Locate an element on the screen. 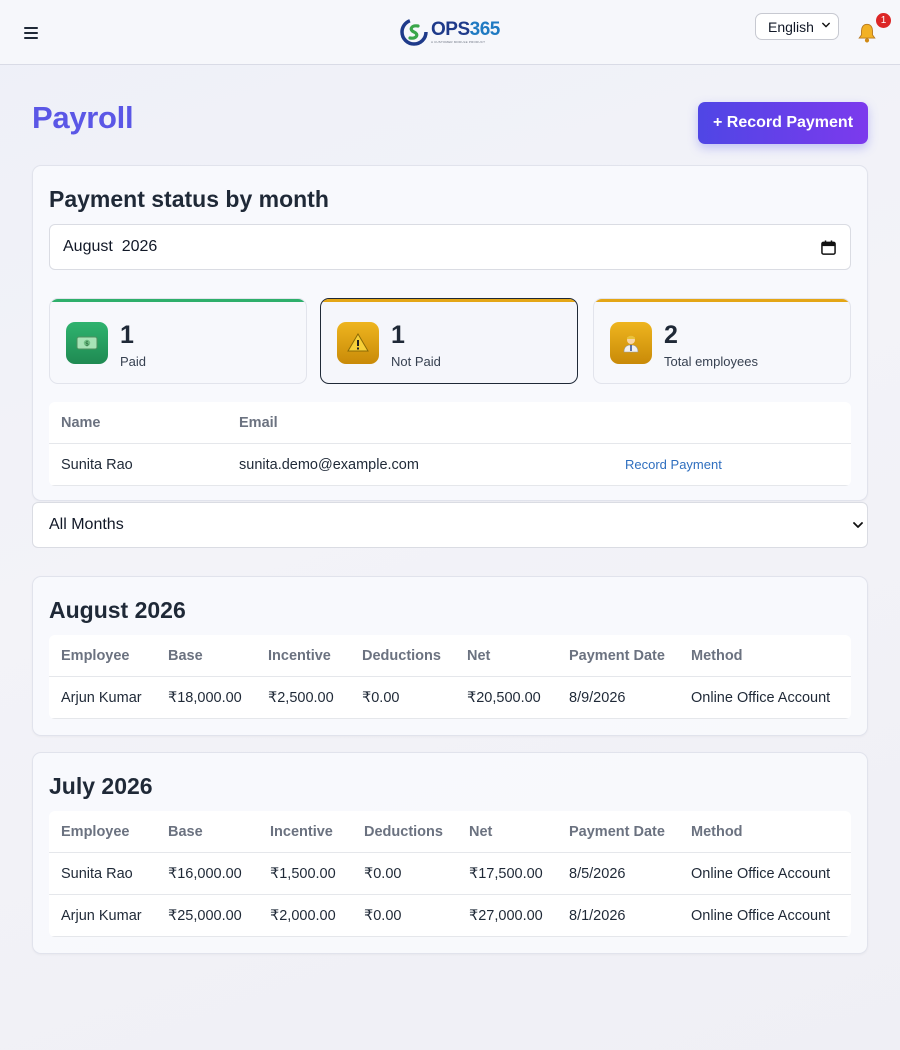 The image size is (900, 1050). paid-count: 1 is located at coordinates (127, 335).